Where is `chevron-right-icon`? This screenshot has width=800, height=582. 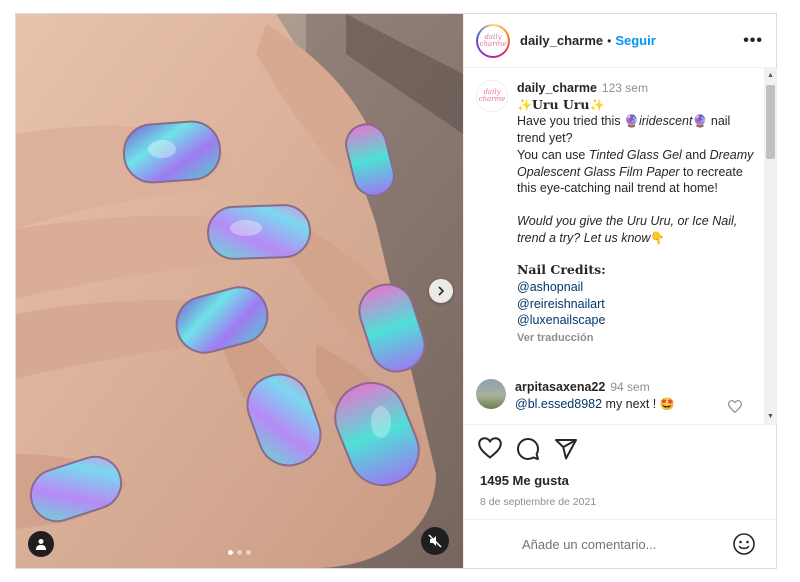
chevron-right-icon is located at coordinates (441, 291).